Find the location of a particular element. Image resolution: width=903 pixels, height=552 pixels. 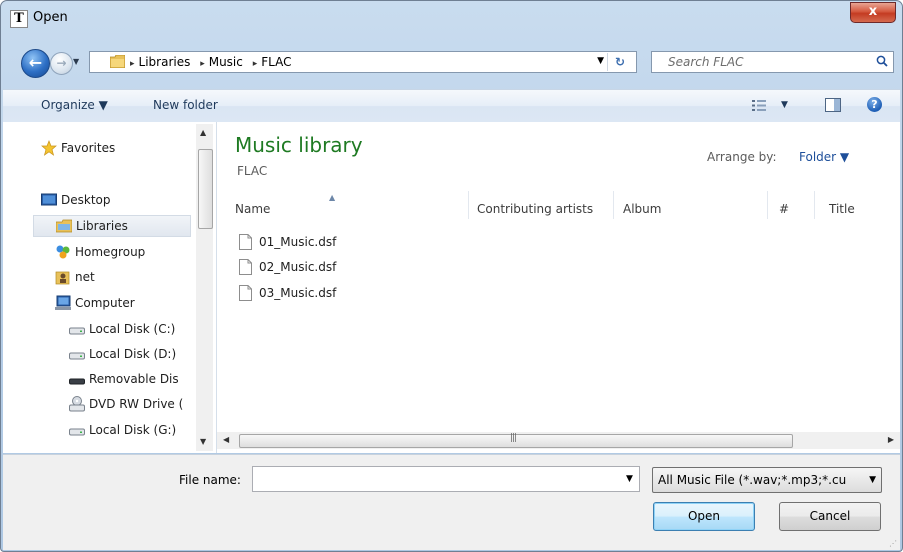

change-view-icon is located at coordinates (759, 105).